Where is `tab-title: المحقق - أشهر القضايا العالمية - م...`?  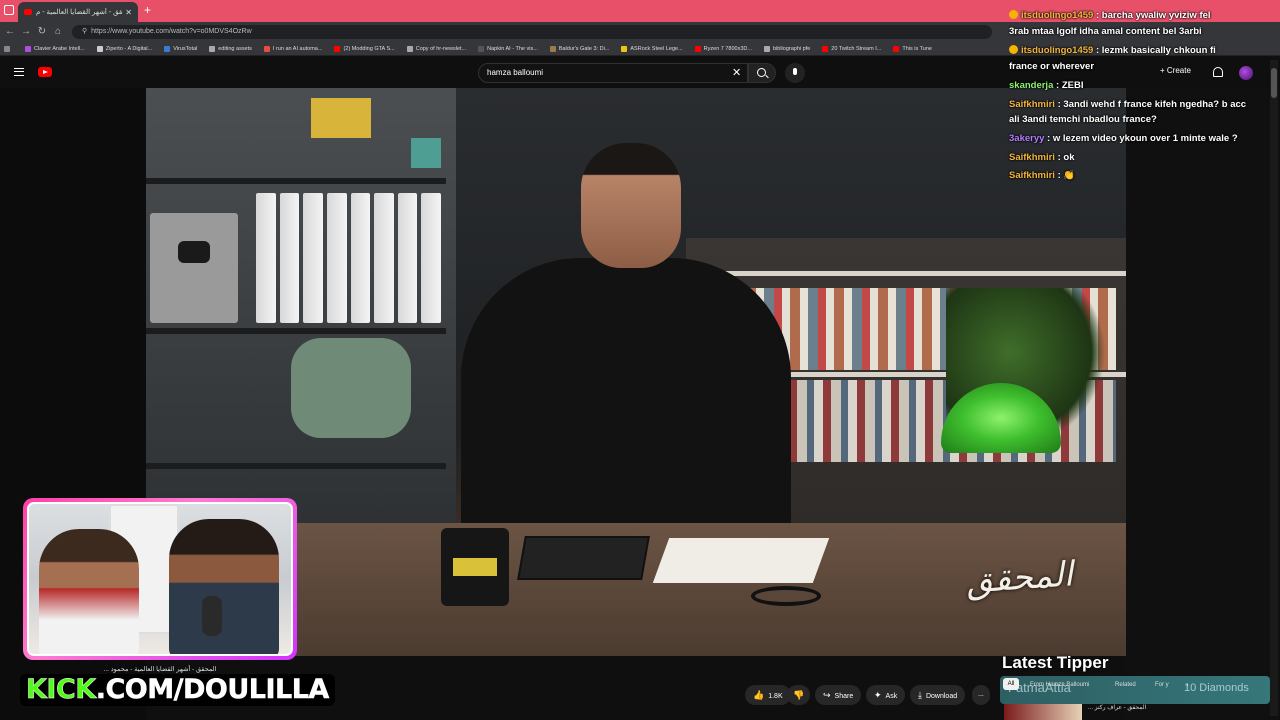 tab-title: المحقق - أشهر القضايا العالمية - م... is located at coordinates (79, 12).